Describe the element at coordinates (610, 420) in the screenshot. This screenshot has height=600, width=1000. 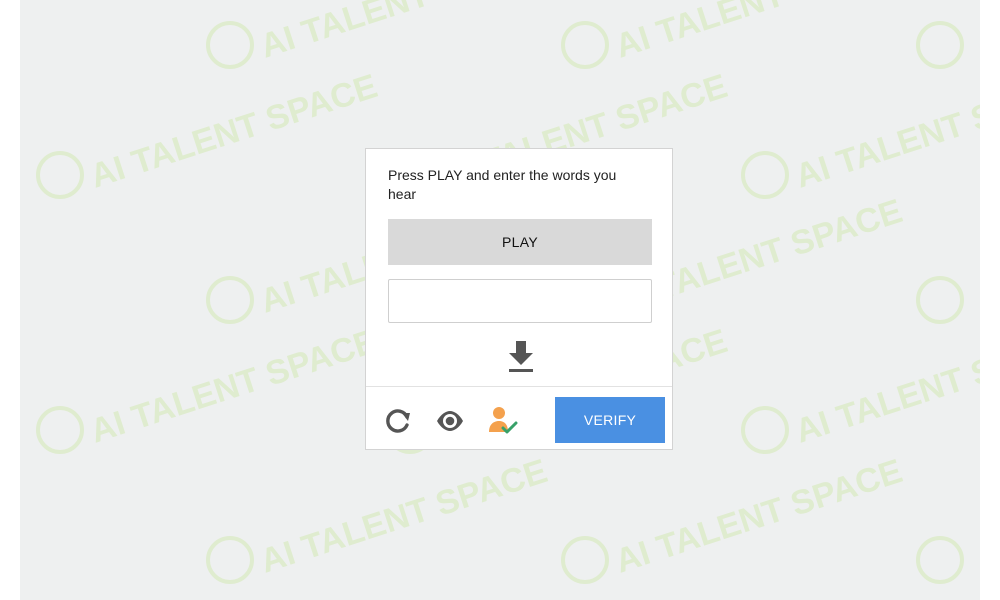
I see `verify-button: VERIFY` at that location.